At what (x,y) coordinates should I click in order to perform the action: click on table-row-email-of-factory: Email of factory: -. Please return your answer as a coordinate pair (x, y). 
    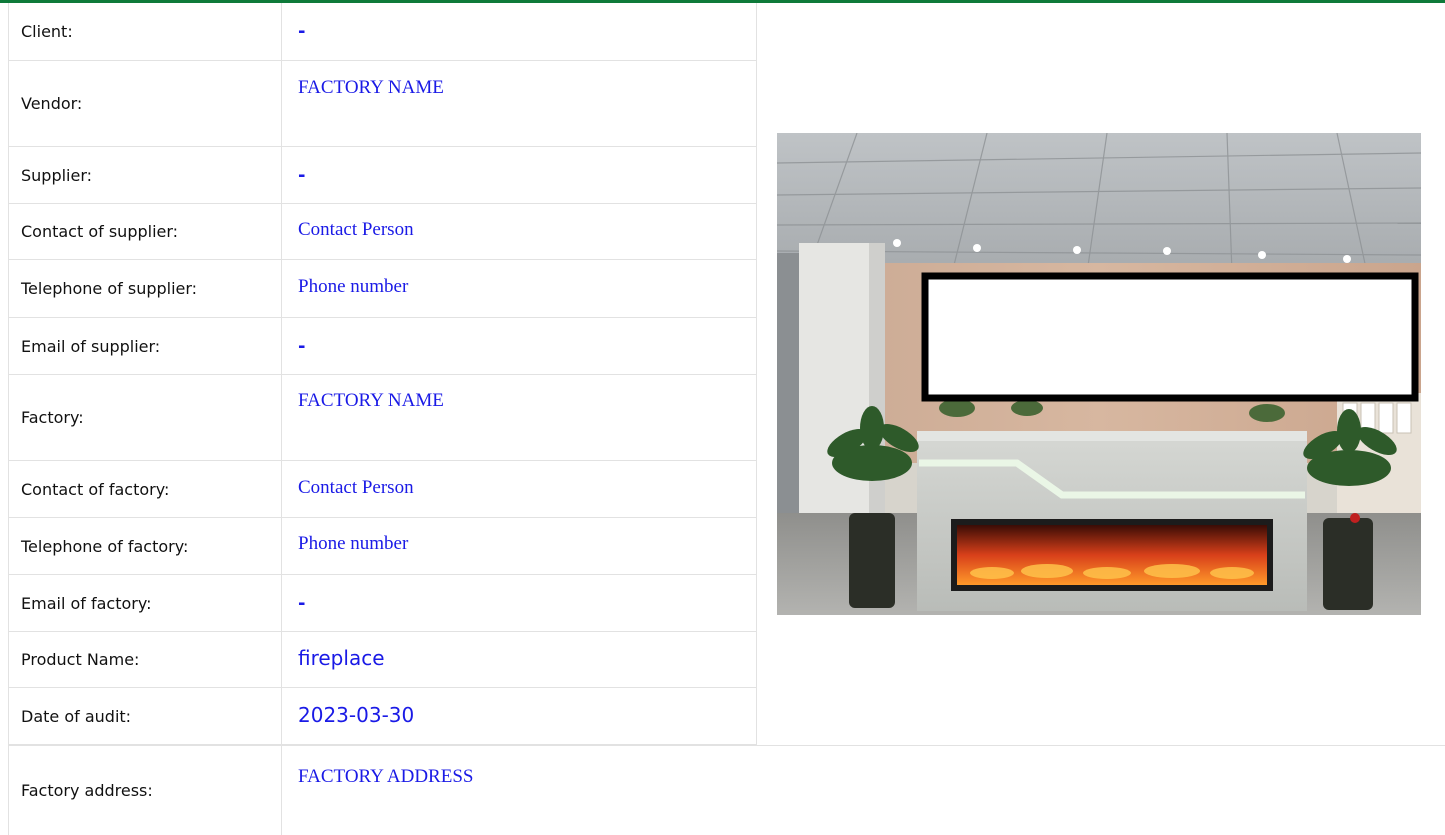
    Looking at the image, I should click on (382, 603).